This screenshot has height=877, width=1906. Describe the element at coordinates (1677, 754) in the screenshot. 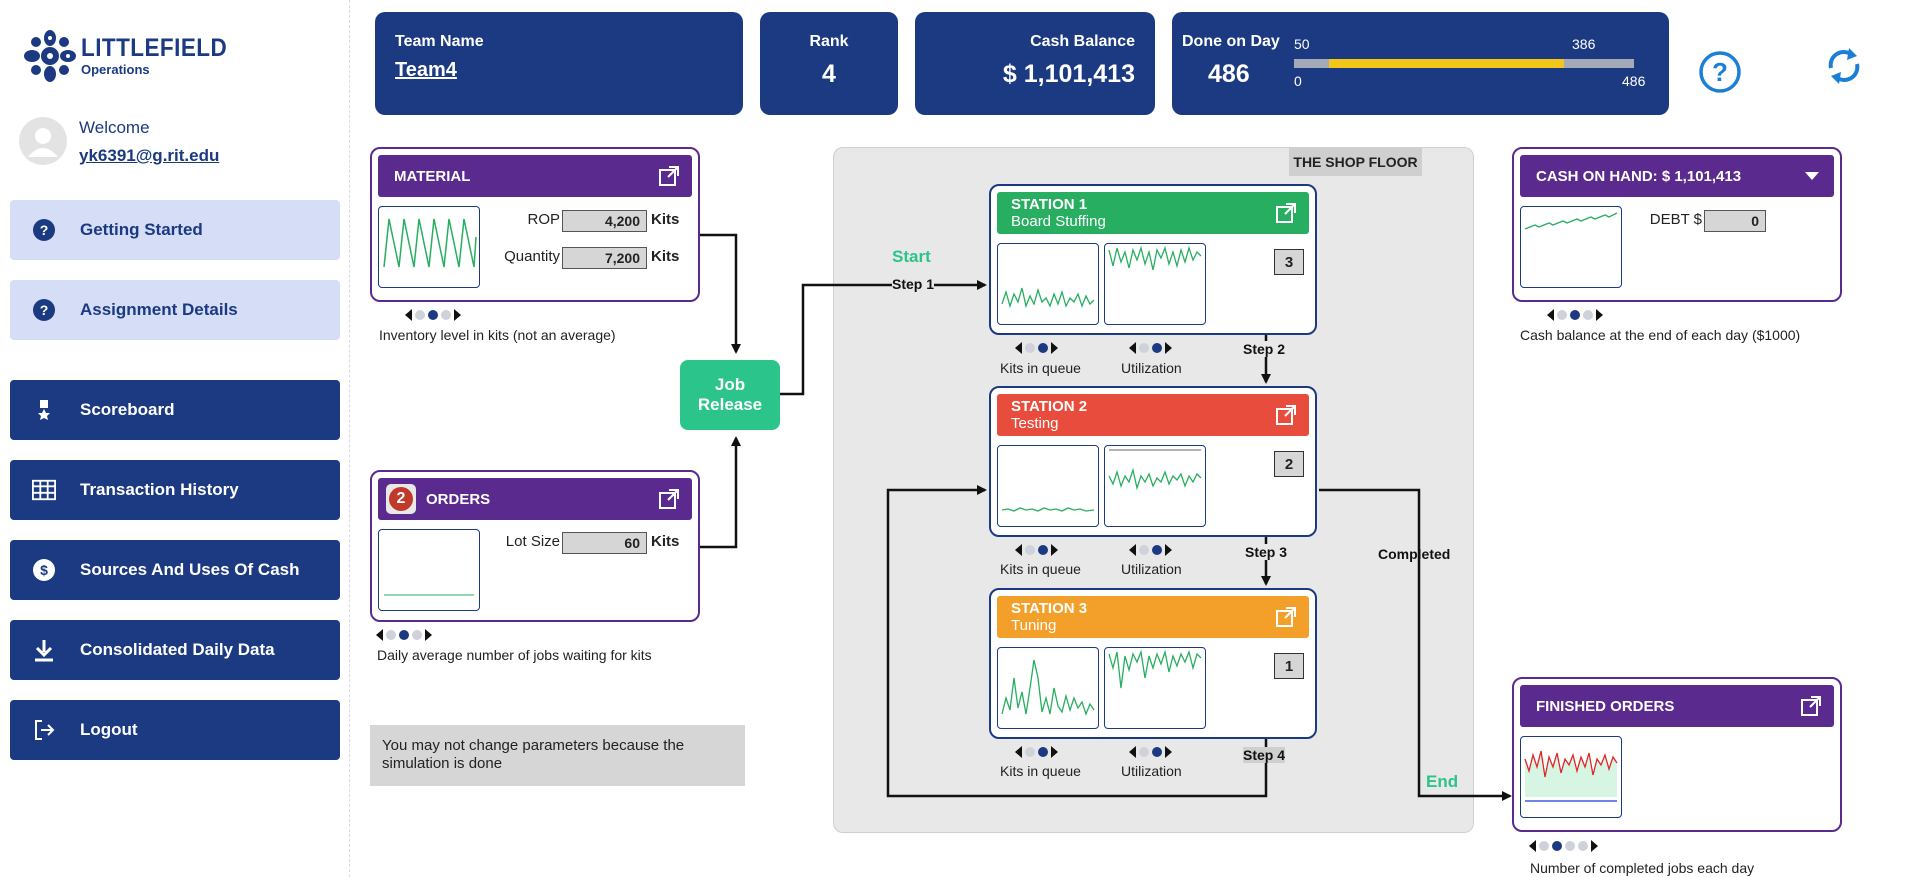

I see `finished-orders-panel: FINISHED ORDERS` at that location.